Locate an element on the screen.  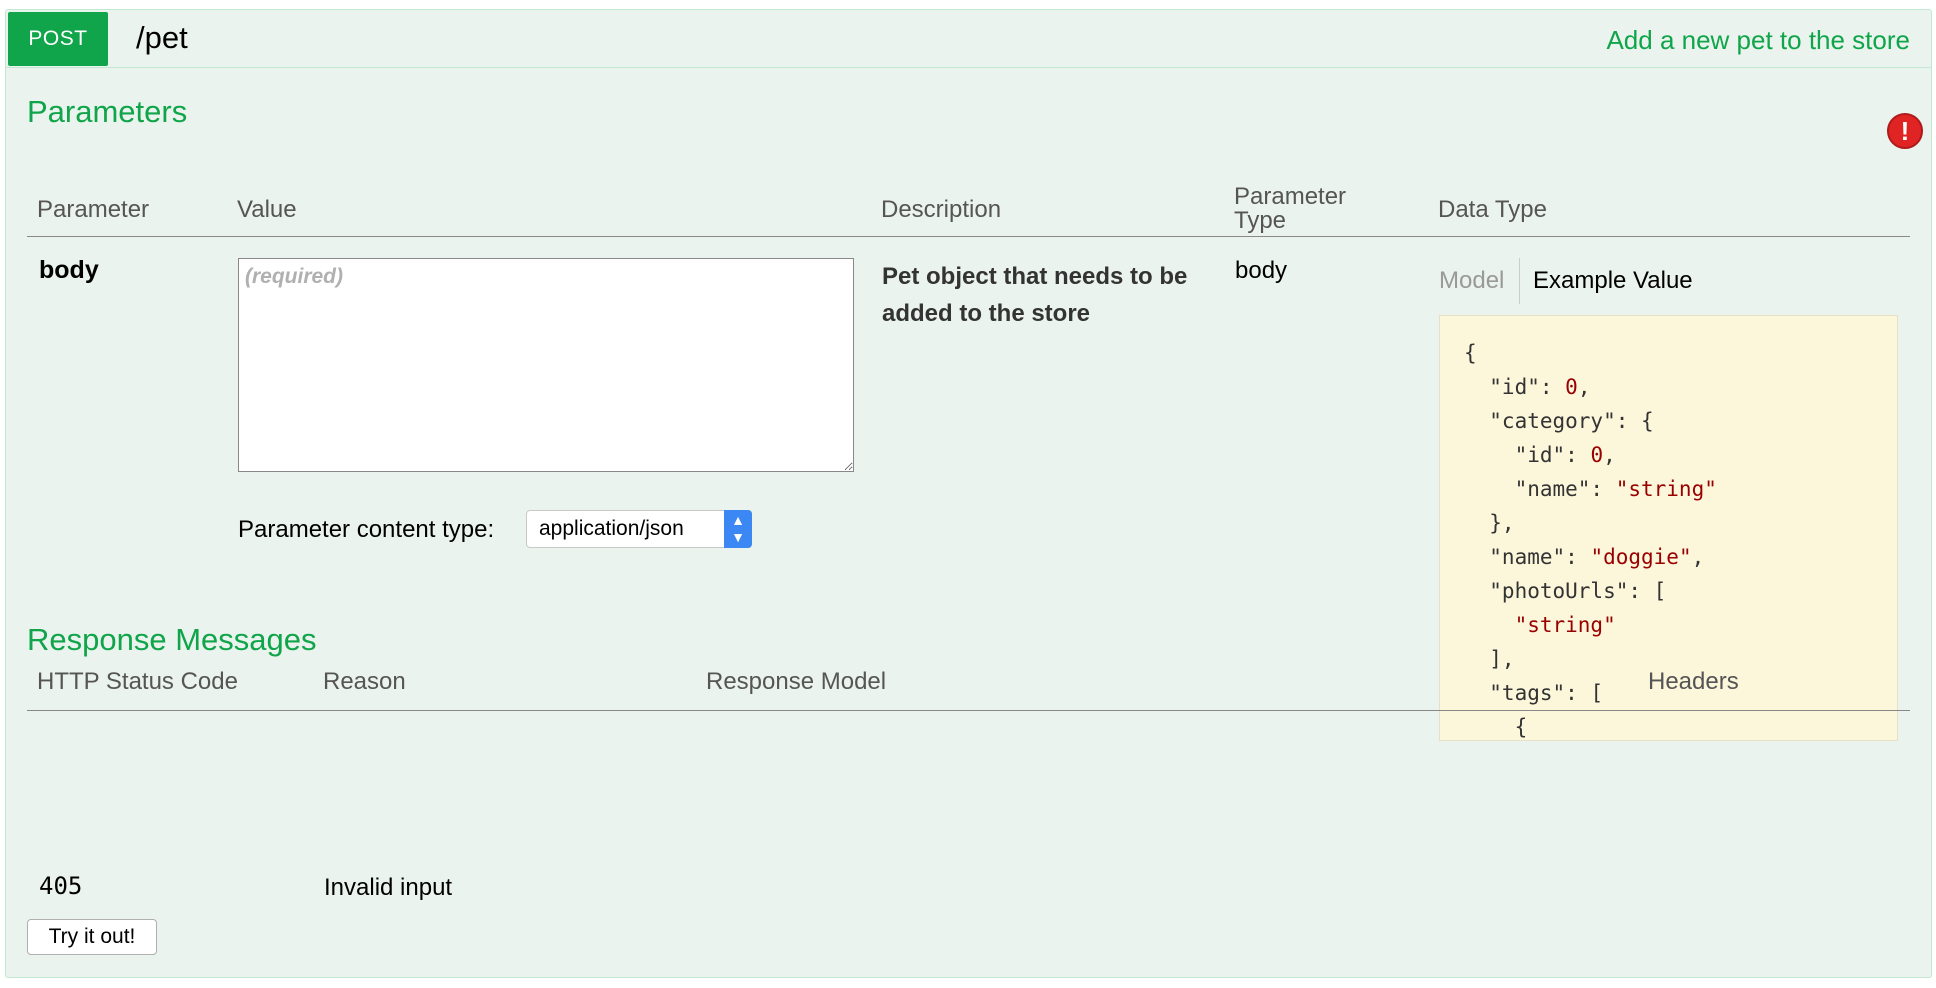
operation-summary: Add a new pet to the store is located at coordinates (1758, 40).